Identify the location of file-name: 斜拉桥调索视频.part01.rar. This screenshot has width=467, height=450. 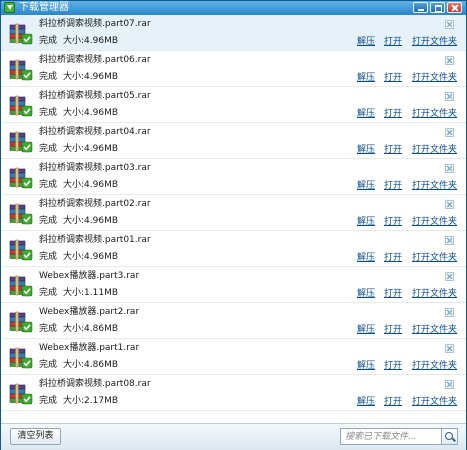
(95, 240).